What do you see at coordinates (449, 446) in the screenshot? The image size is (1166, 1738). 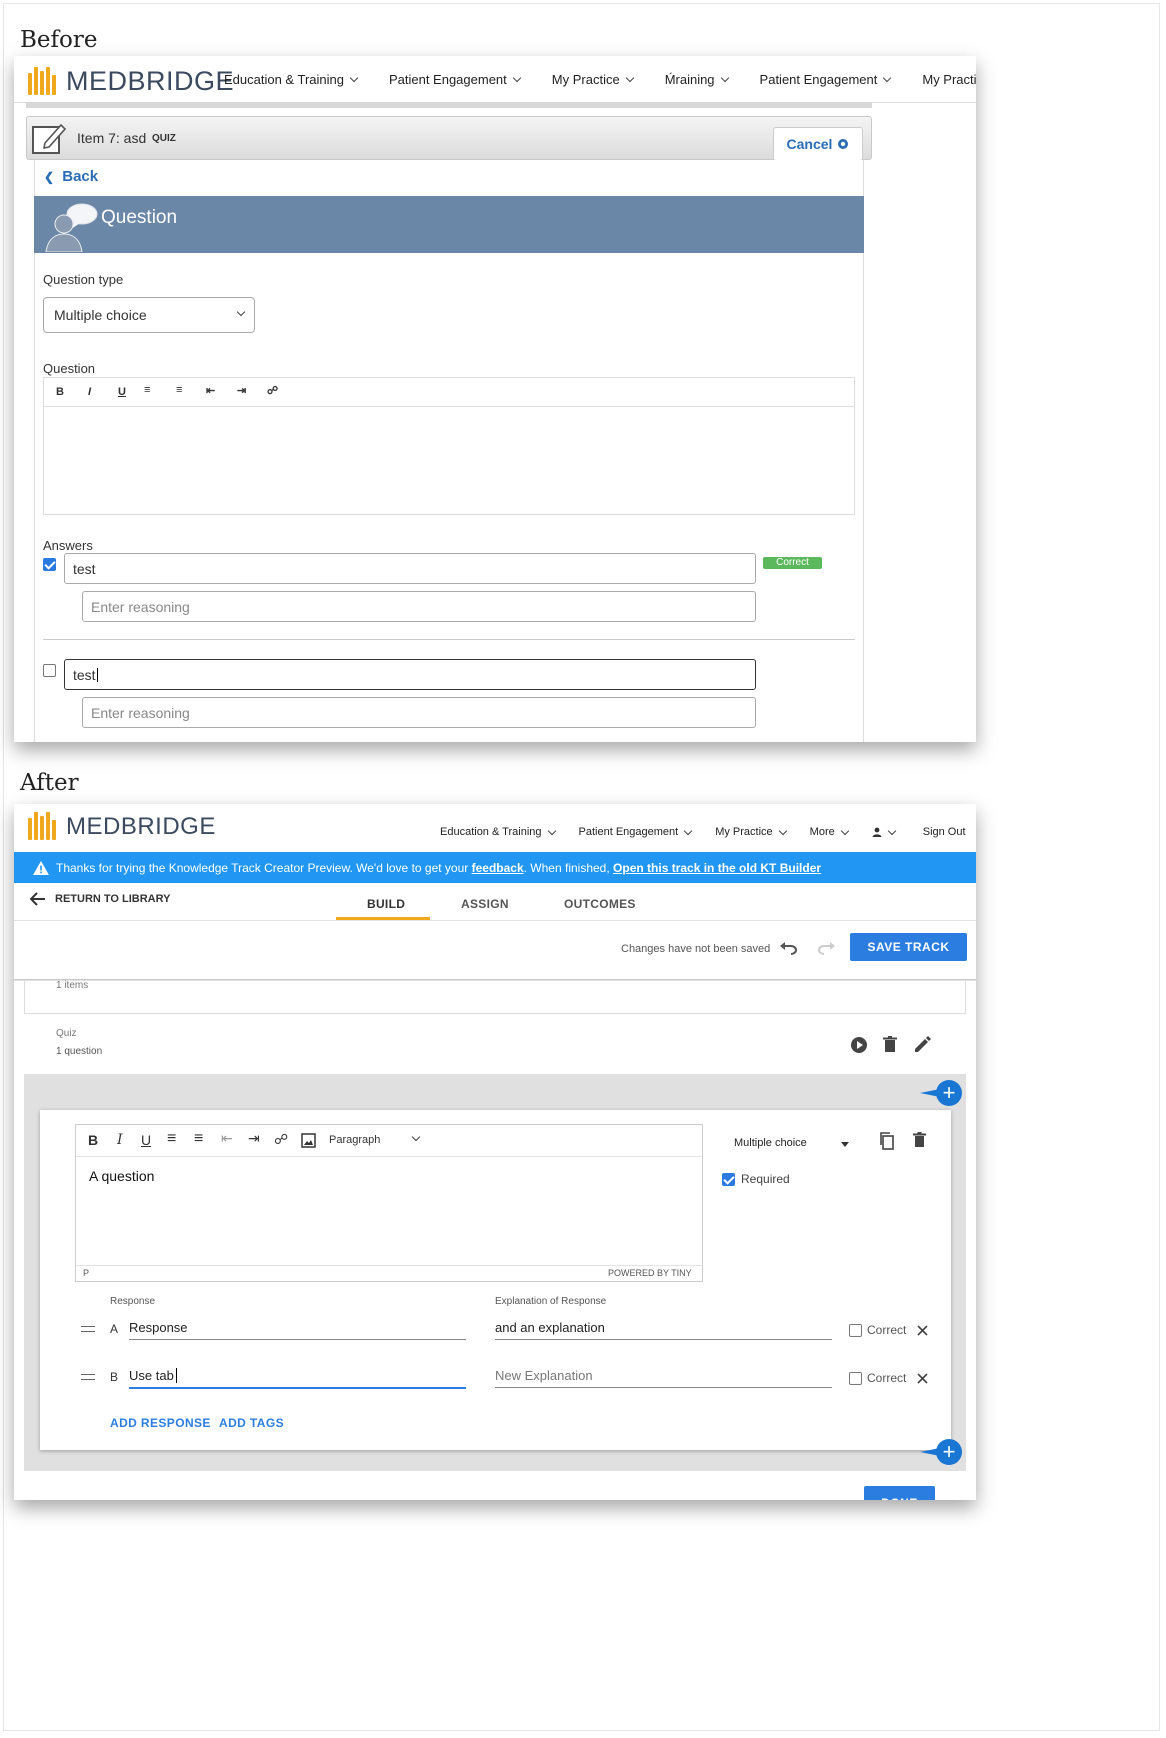 I see `question-editor: B I U ≡ ≡ ⇤ ⇥ ☍` at bounding box center [449, 446].